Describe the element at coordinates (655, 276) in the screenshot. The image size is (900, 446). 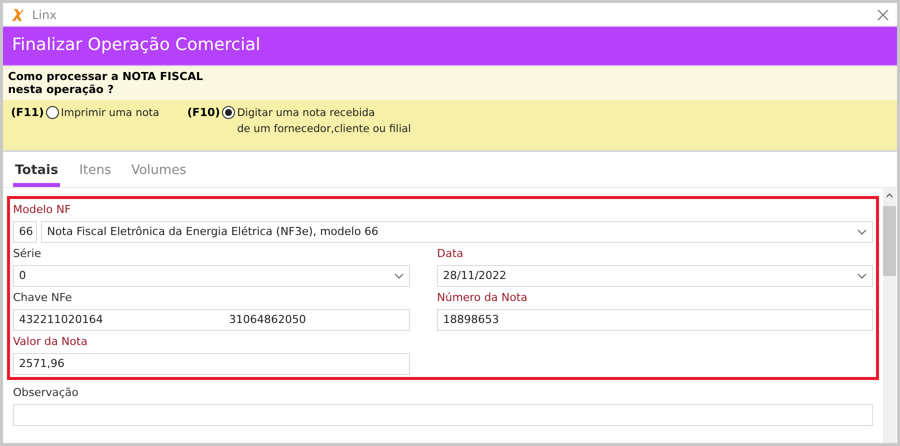
I see `dropdown-field: 28/11/2022` at that location.